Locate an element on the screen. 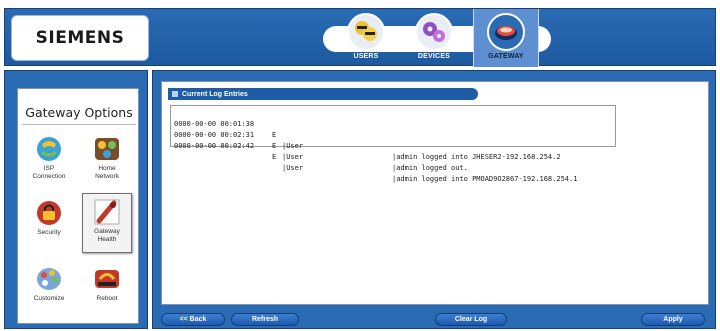 This screenshot has height=331, width=720. log-section-title: Current Log Entries is located at coordinates (215, 94).